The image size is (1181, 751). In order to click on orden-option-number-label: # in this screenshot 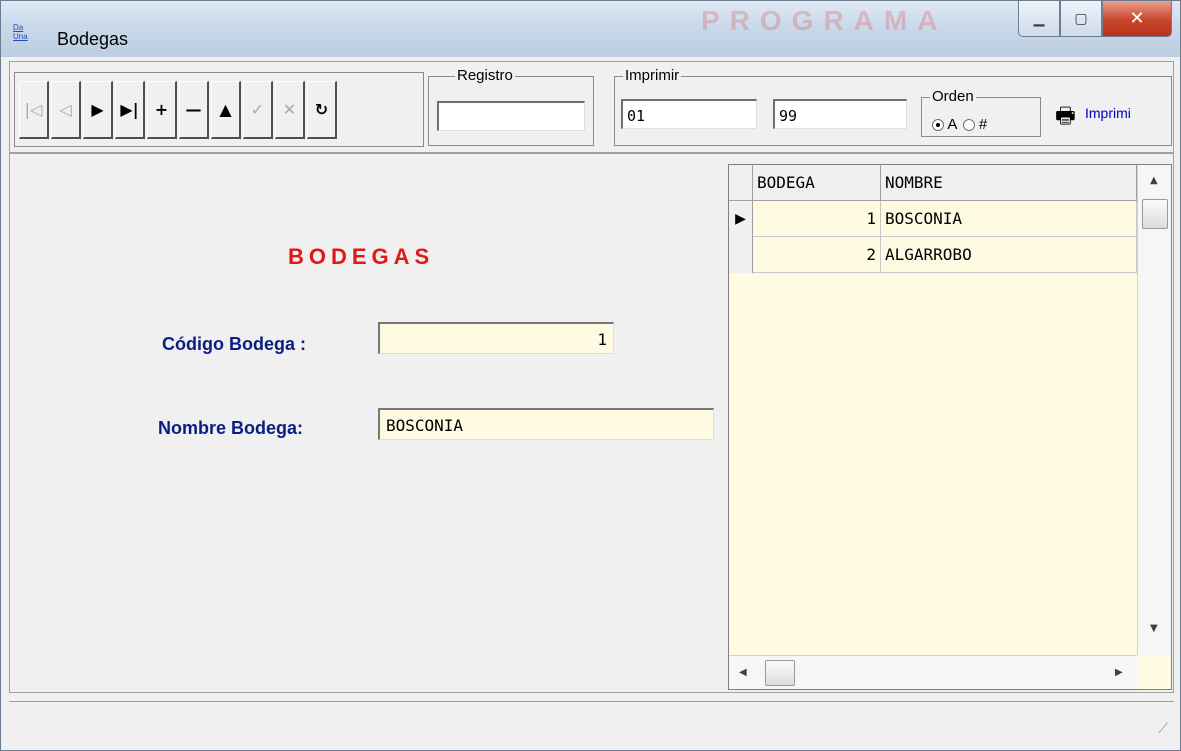, I will do `click(983, 124)`.